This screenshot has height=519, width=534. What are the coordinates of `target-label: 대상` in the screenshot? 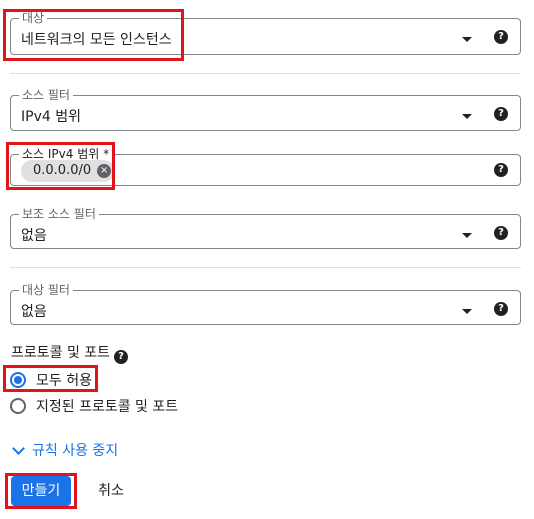 It's located at (33, 18).